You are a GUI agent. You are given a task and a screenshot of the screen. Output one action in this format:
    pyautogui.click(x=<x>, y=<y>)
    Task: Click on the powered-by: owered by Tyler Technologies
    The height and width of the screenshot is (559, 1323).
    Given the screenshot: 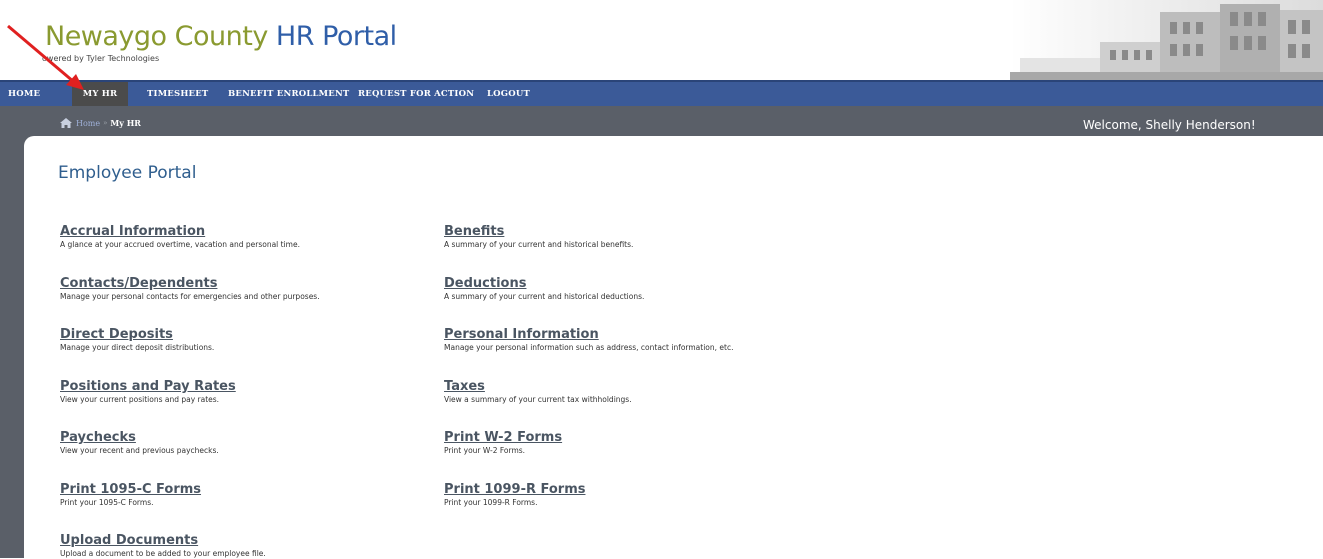 What is the action you would take?
    pyautogui.click(x=101, y=58)
    